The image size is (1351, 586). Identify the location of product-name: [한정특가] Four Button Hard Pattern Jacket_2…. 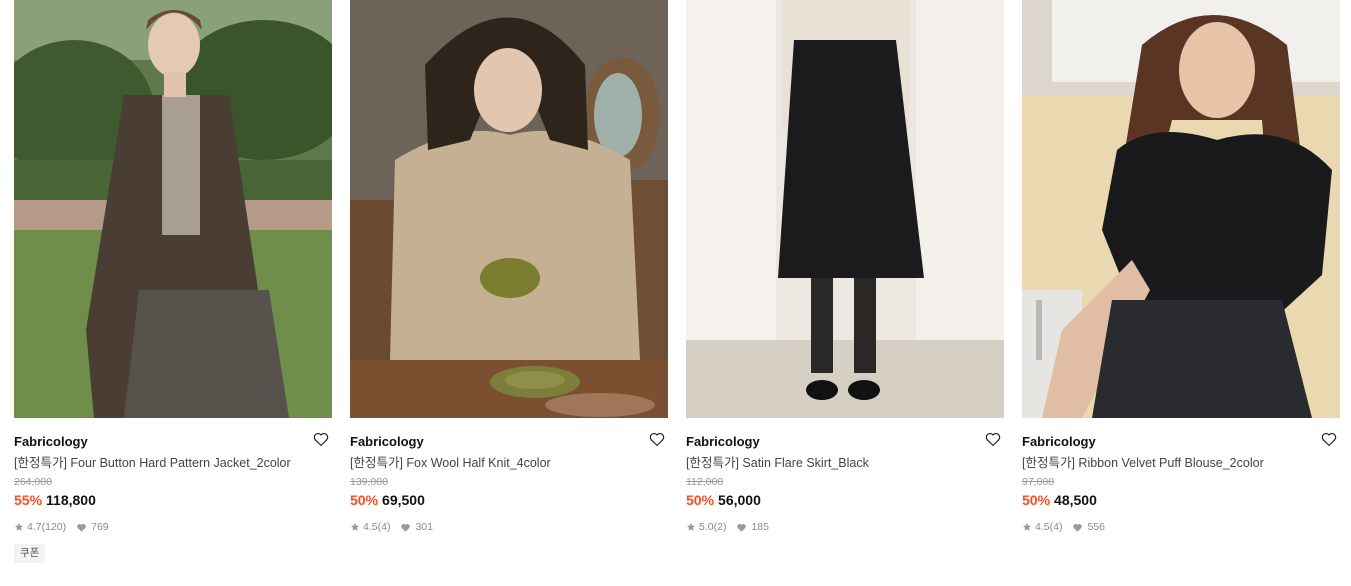
(173, 463).